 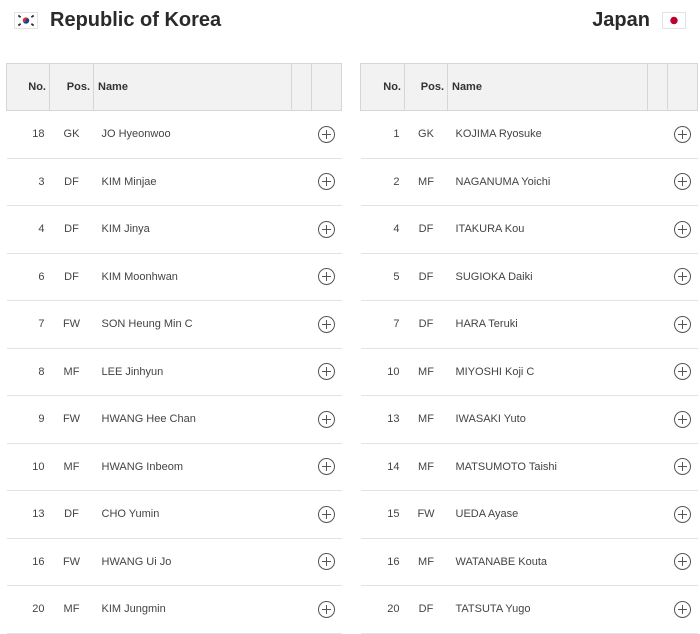 I want to click on player-name: WATANABE Kouta, so click(x=547, y=562).